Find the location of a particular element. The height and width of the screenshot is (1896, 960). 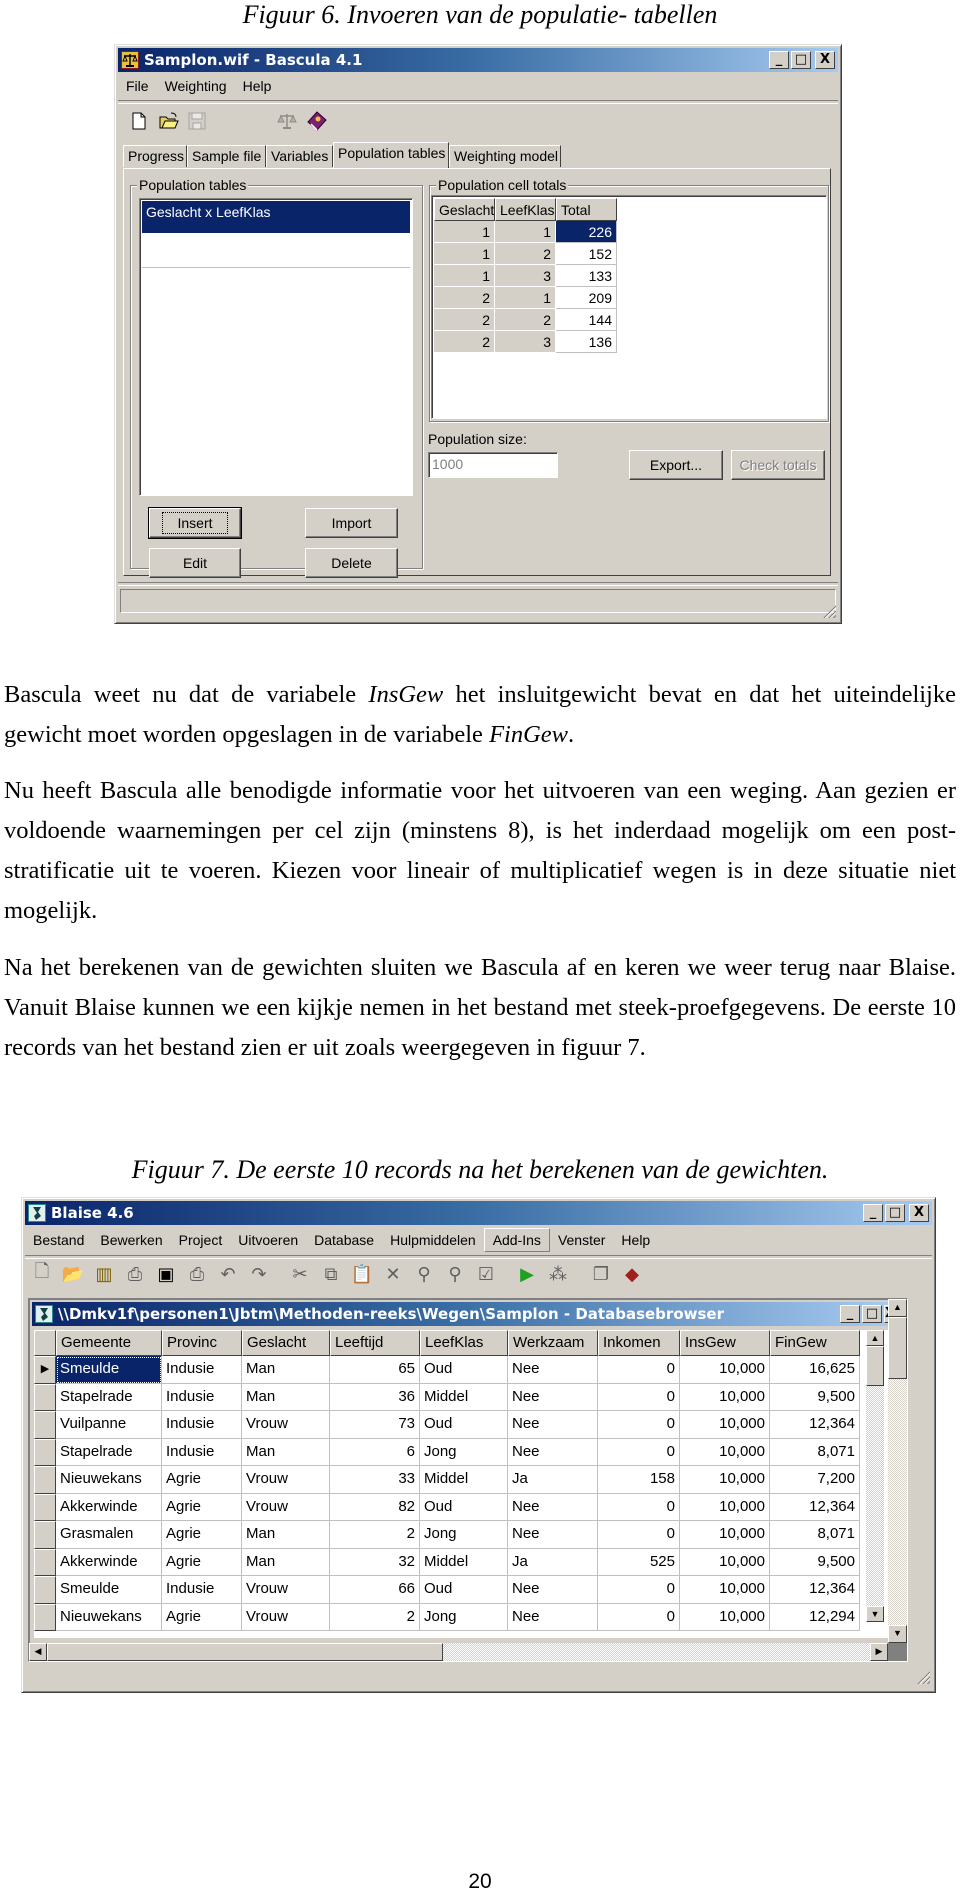

menu-file: File is located at coordinates (137, 86).